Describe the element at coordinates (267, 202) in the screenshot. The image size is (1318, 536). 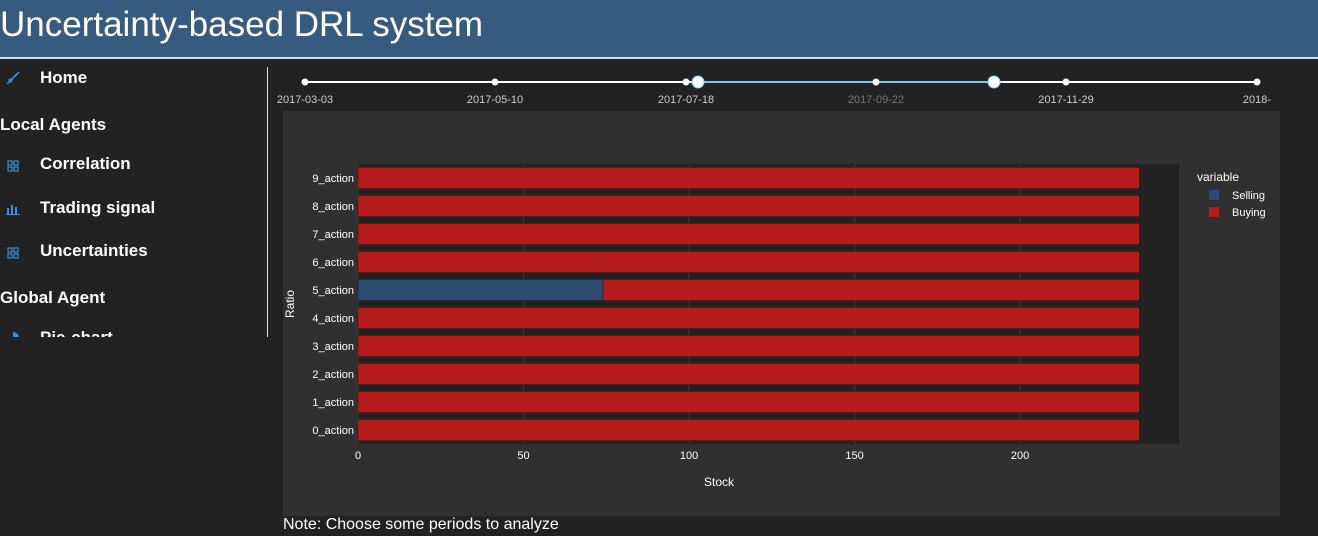
I see `sidebar-divider` at that location.